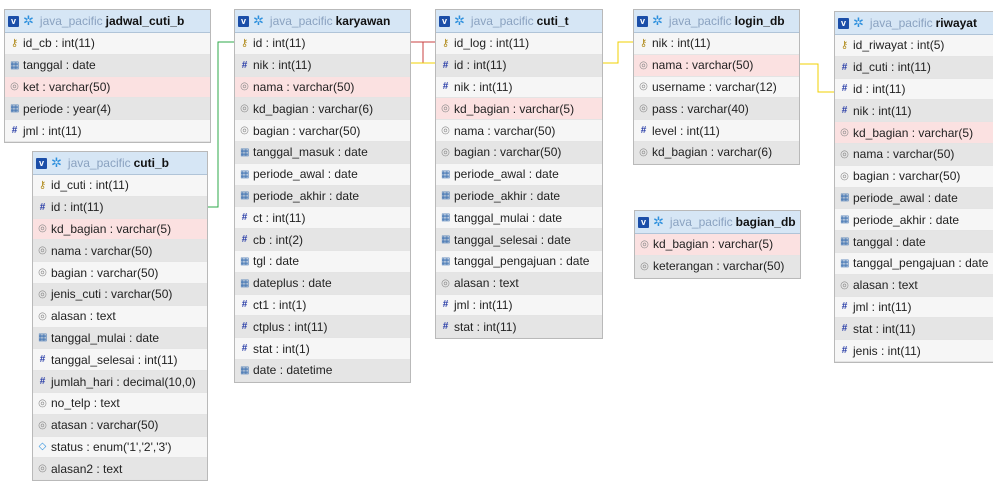  I want to click on table-header: v ✲ java_pacific riwayat, so click(914, 23).